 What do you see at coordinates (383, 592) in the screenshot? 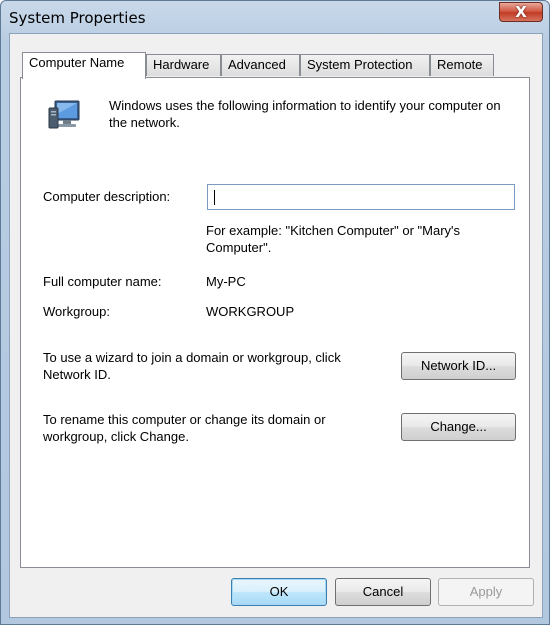
I see `cancel-button: Cancel` at bounding box center [383, 592].